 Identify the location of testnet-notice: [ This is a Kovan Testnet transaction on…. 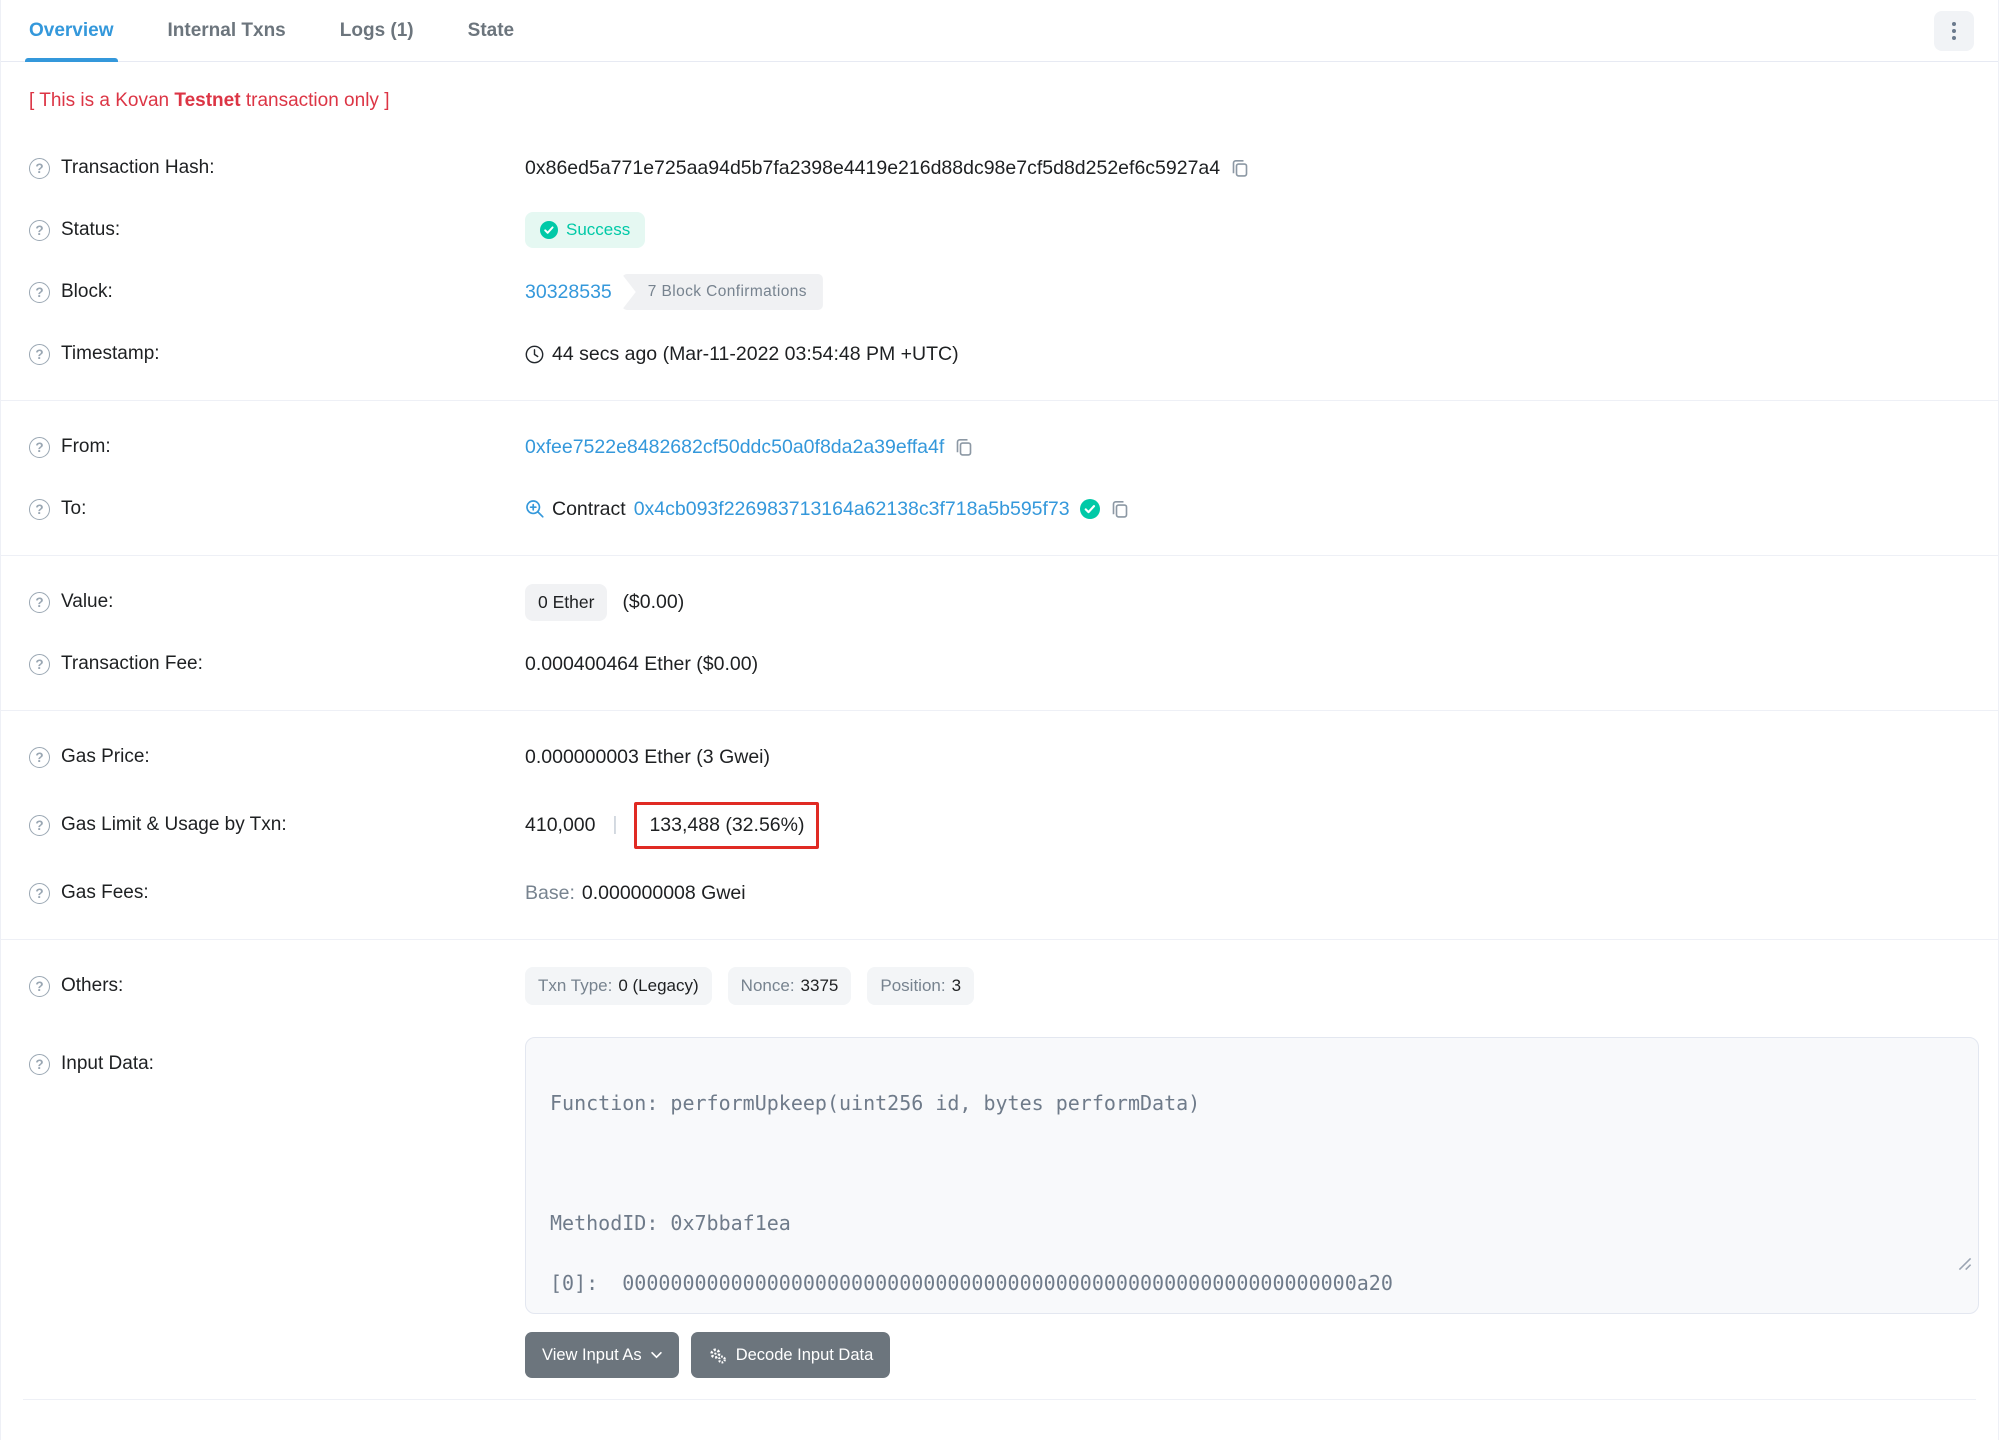
(999, 92).